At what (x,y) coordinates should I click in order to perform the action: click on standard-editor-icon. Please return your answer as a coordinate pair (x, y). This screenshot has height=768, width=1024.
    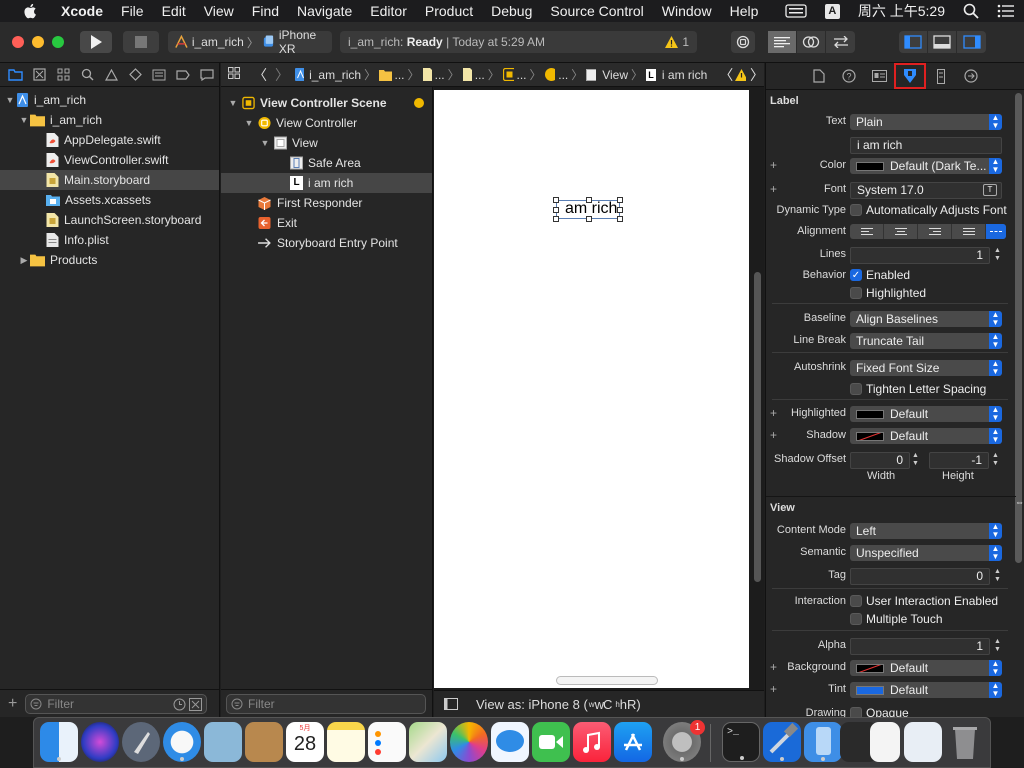
    Looking at the image, I should click on (782, 42).